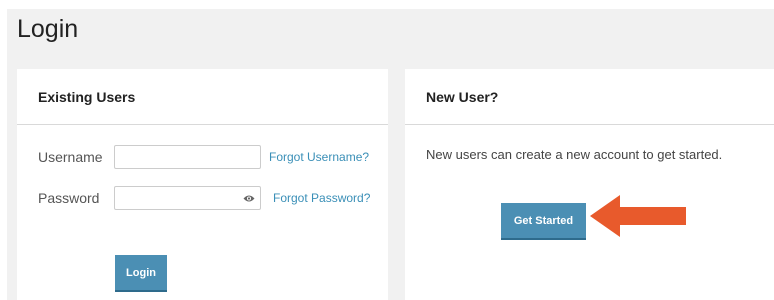  Describe the element at coordinates (589, 97) in the screenshot. I see `new-user-heading: New User?` at that location.